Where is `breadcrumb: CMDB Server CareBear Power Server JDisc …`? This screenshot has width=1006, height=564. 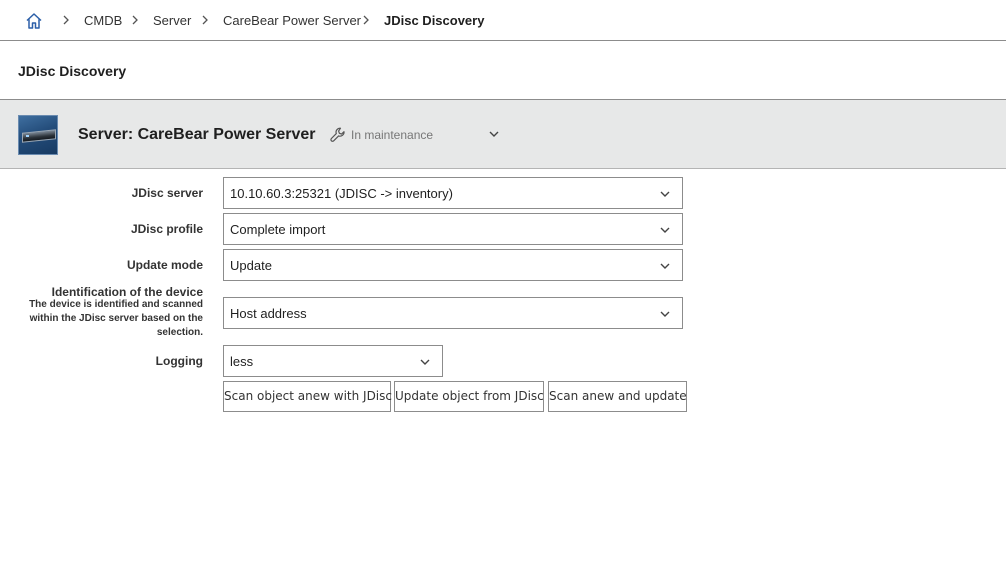 breadcrumb: CMDB Server CareBear Power Server JDisc … is located at coordinates (503, 20).